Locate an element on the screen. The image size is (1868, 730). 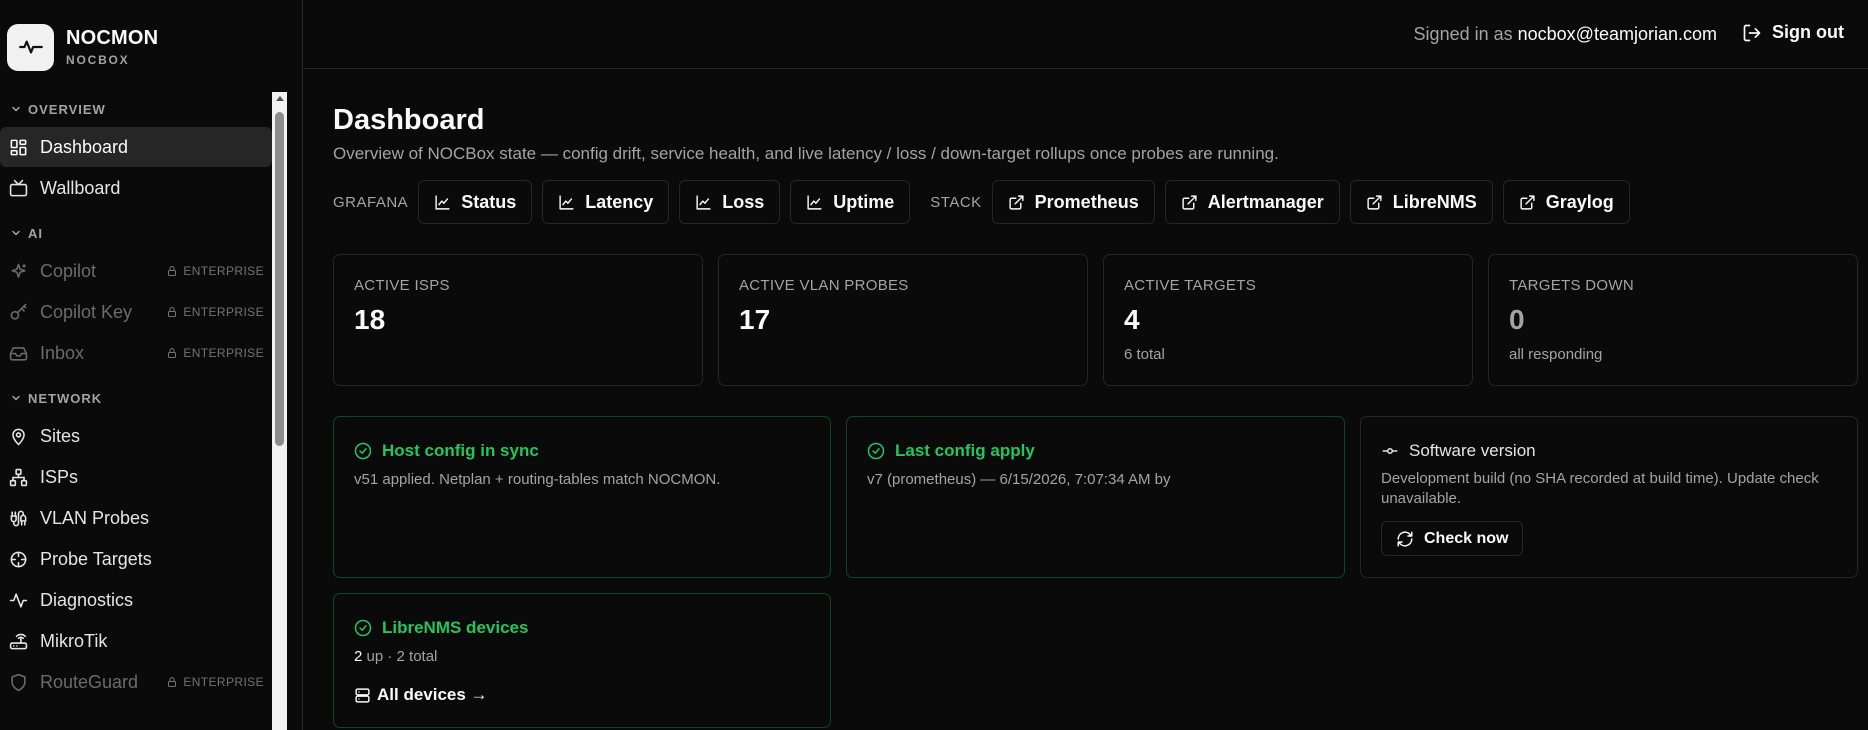
enterprise-badge-label: ENTERPRISE is located at coordinates (223, 682).